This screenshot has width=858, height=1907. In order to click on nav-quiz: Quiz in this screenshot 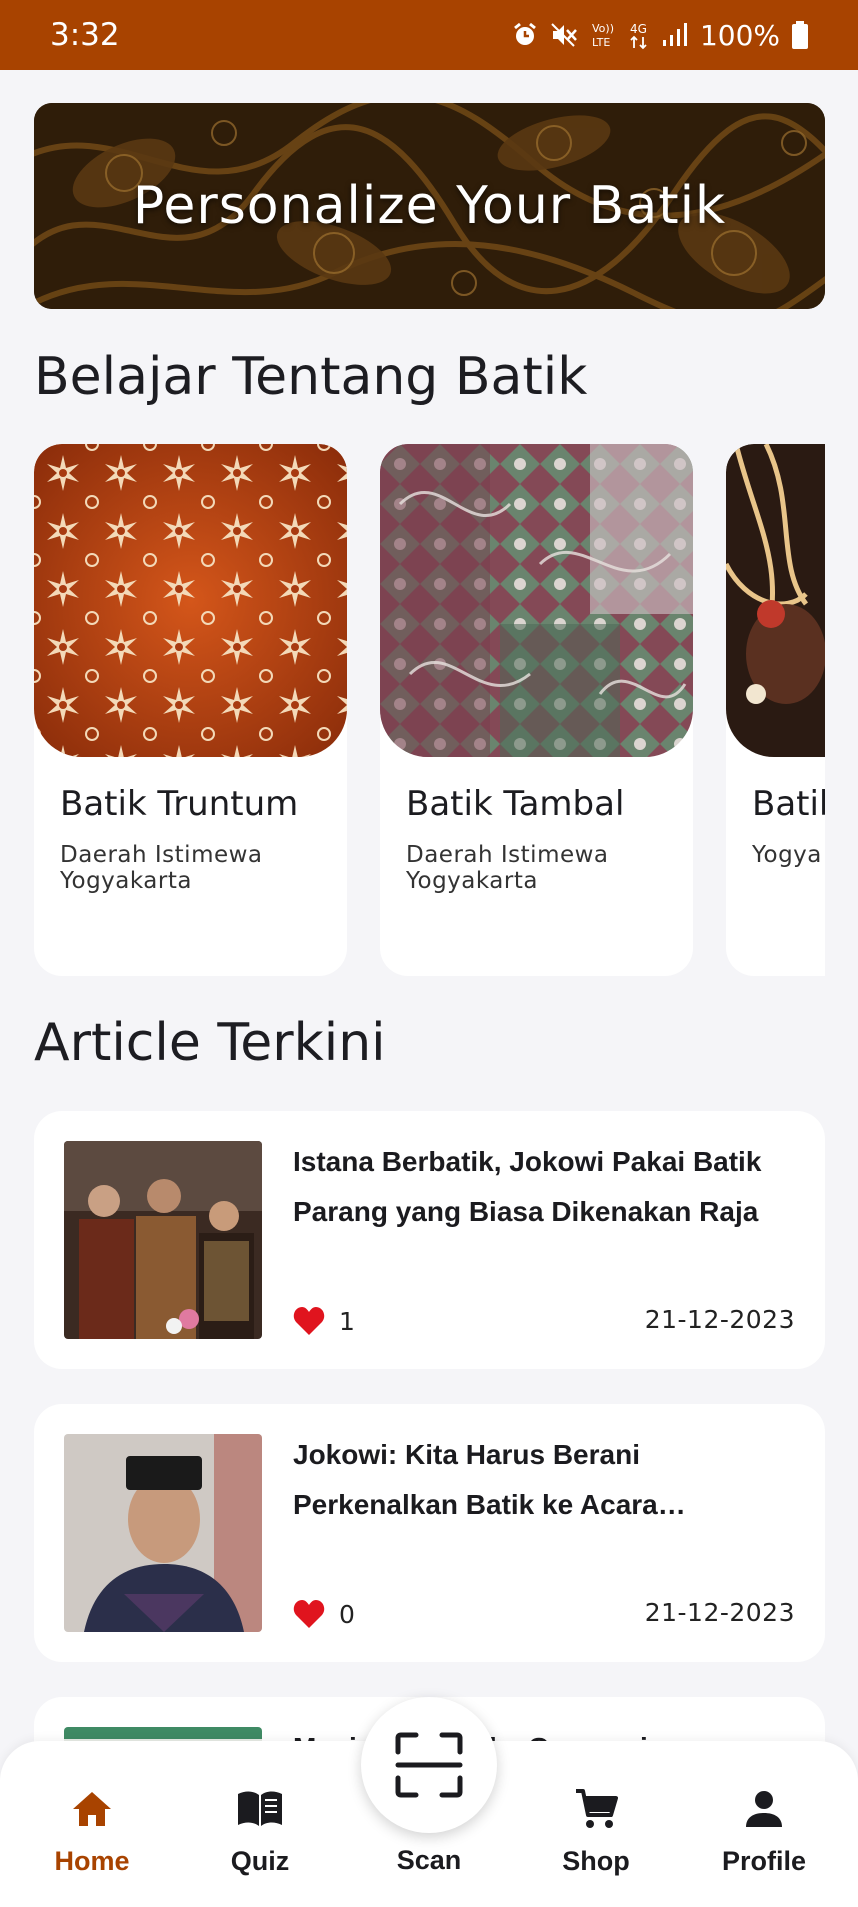, I will do `click(260, 1824)`.